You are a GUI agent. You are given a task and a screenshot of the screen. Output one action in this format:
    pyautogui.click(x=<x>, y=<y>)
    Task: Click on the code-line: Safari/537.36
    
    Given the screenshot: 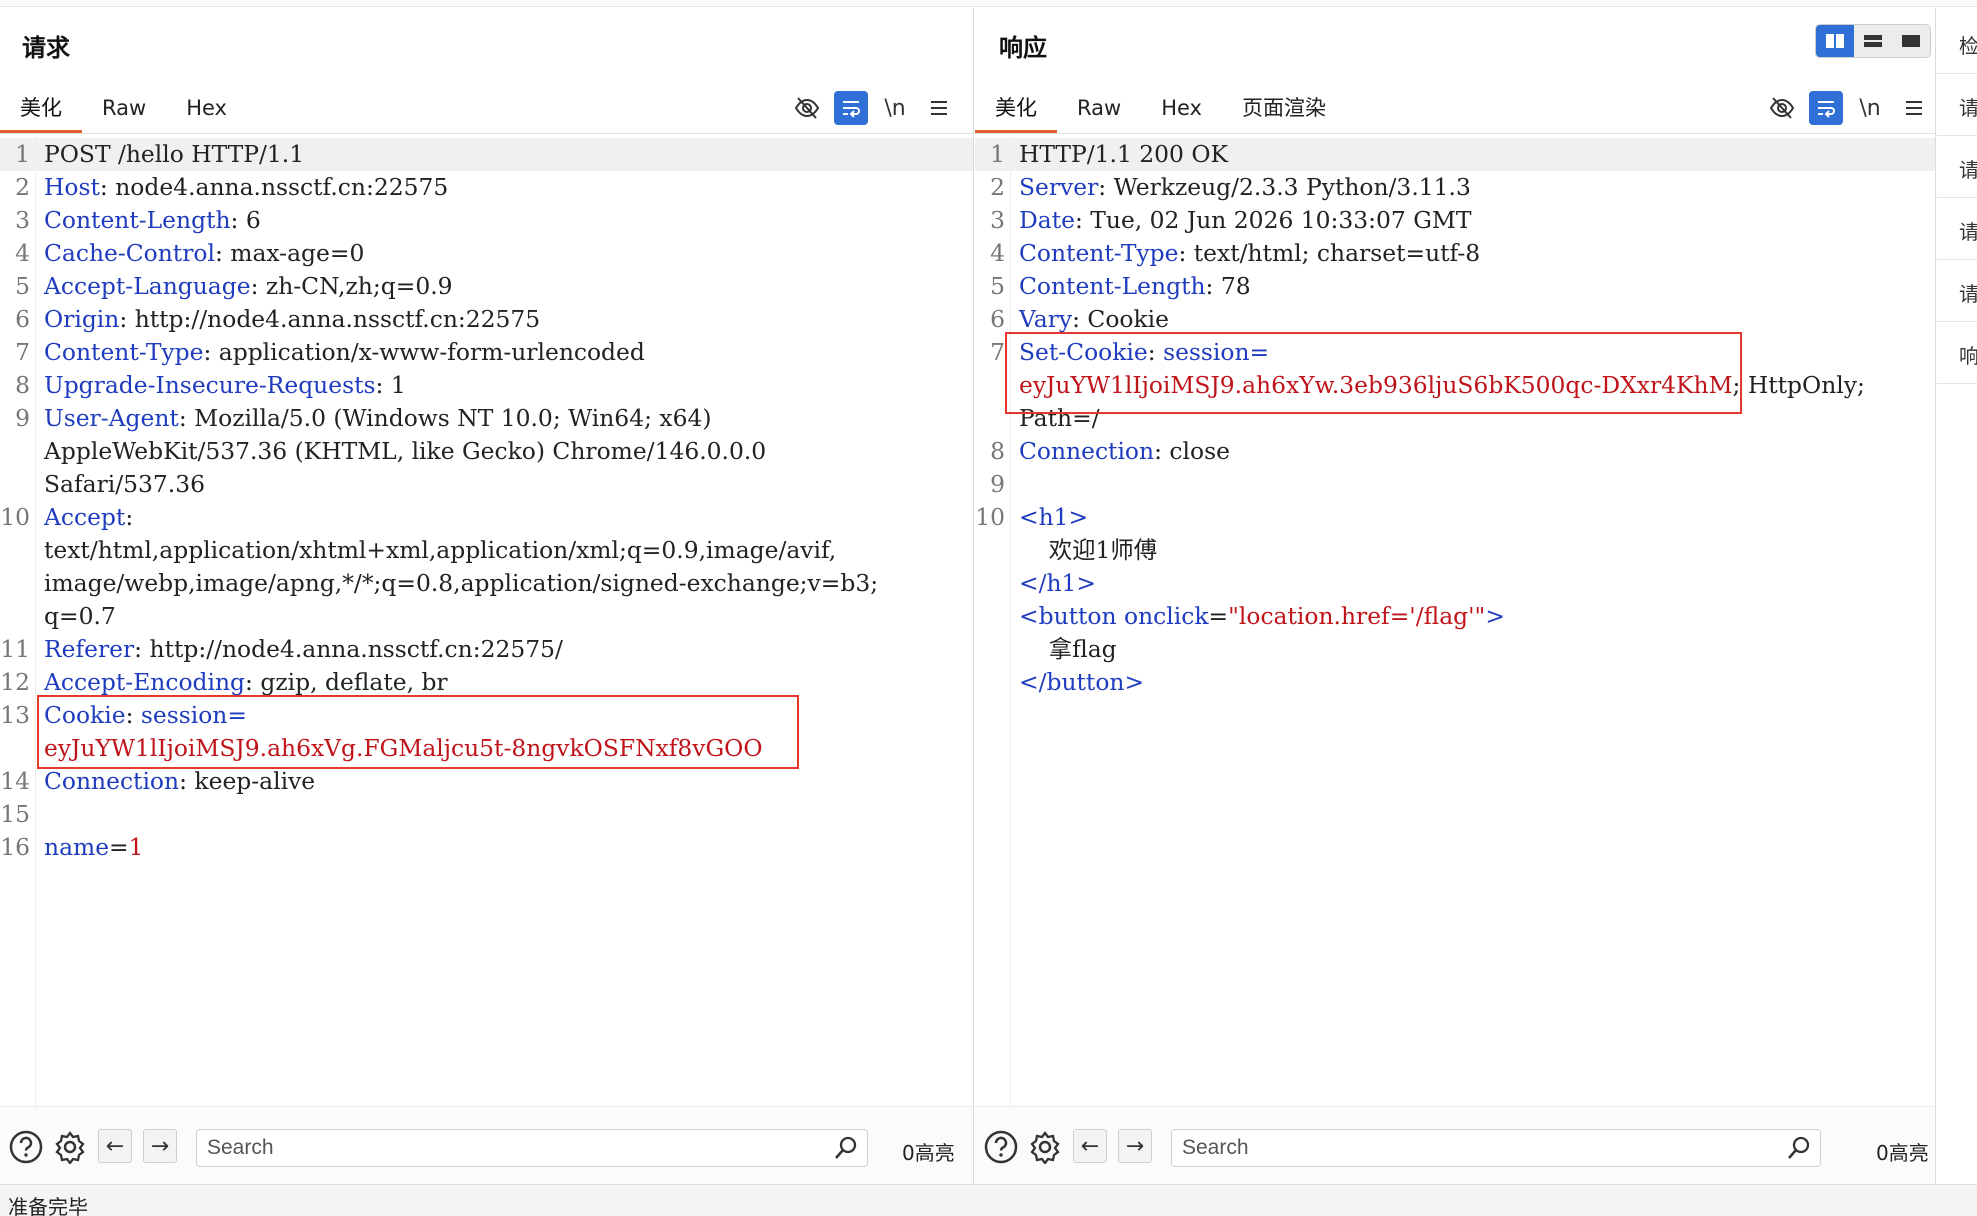 What is the action you would take?
    pyautogui.click(x=486, y=484)
    